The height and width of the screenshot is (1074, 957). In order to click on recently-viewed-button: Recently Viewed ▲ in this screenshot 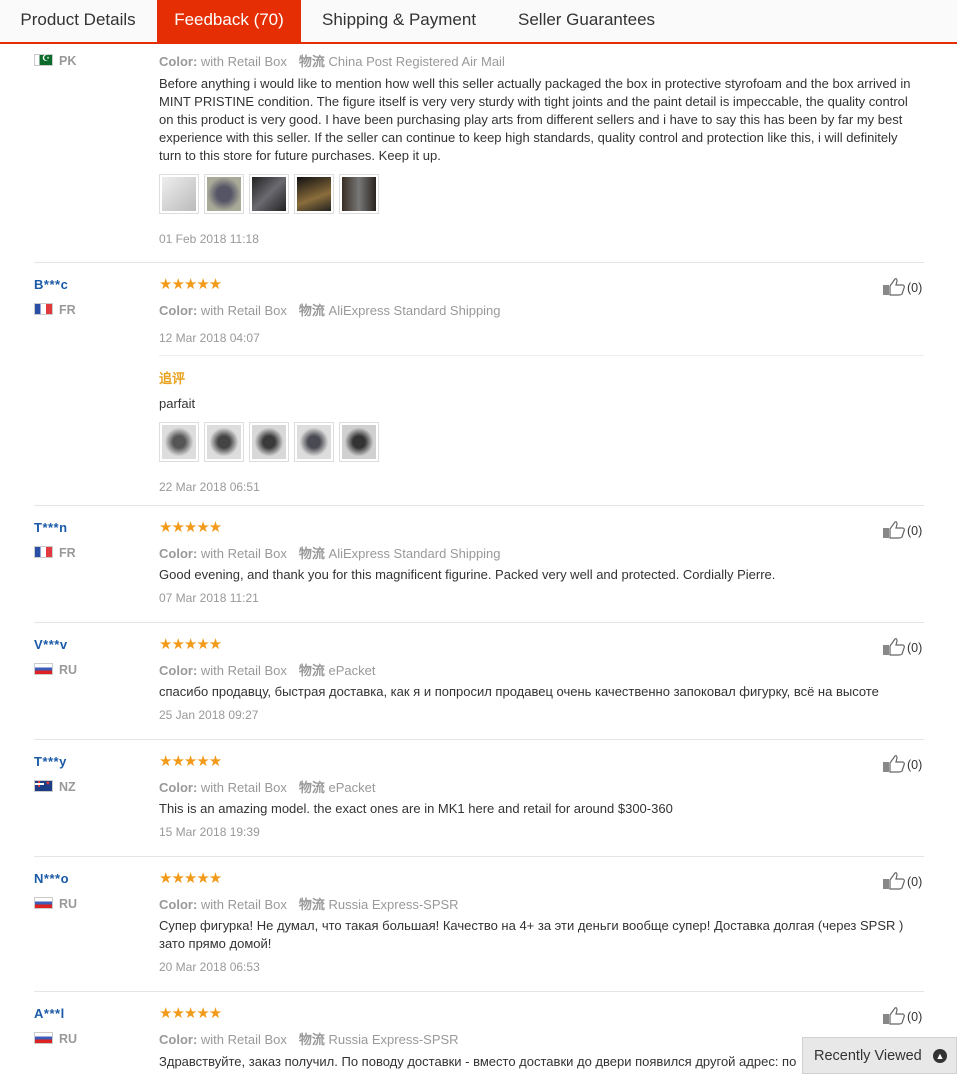, I will do `click(879, 1055)`.